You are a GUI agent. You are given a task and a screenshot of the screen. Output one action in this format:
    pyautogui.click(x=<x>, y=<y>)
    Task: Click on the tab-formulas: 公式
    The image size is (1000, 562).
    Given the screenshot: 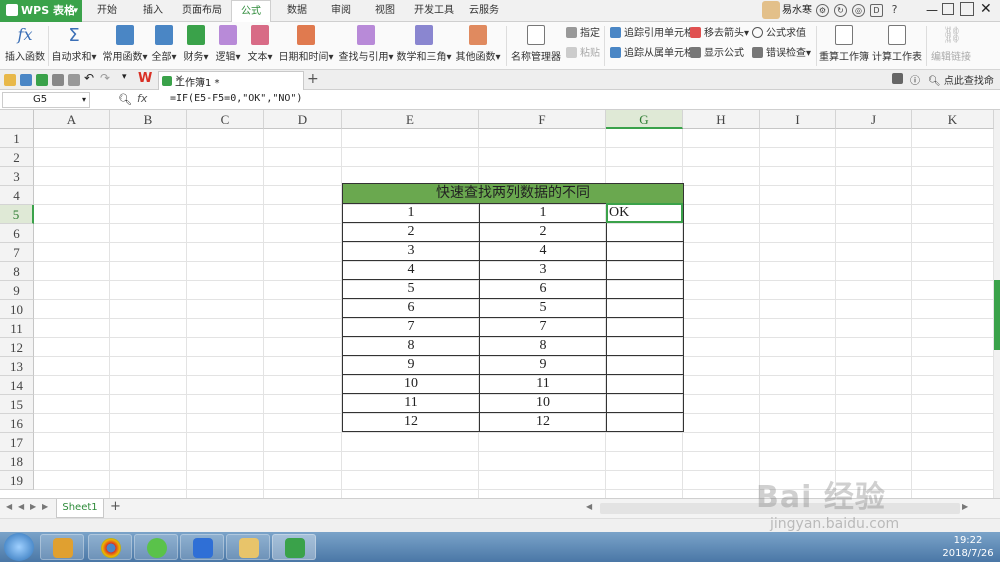 What is the action you would take?
    pyautogui.click(x=251, y=11)
    